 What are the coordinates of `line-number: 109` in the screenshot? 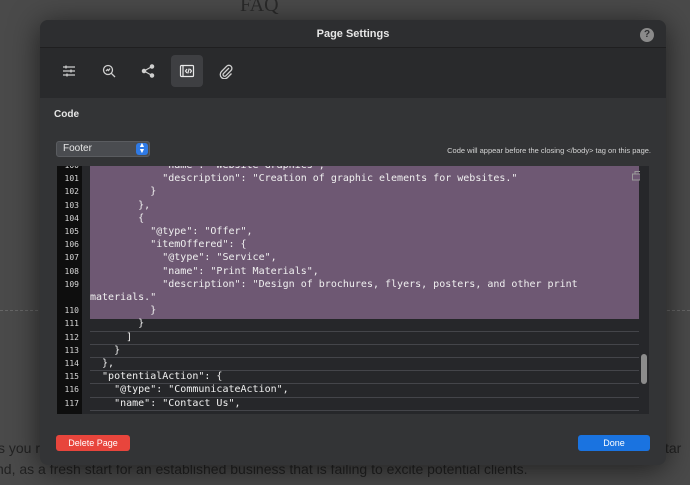 It's located at (71, 284).